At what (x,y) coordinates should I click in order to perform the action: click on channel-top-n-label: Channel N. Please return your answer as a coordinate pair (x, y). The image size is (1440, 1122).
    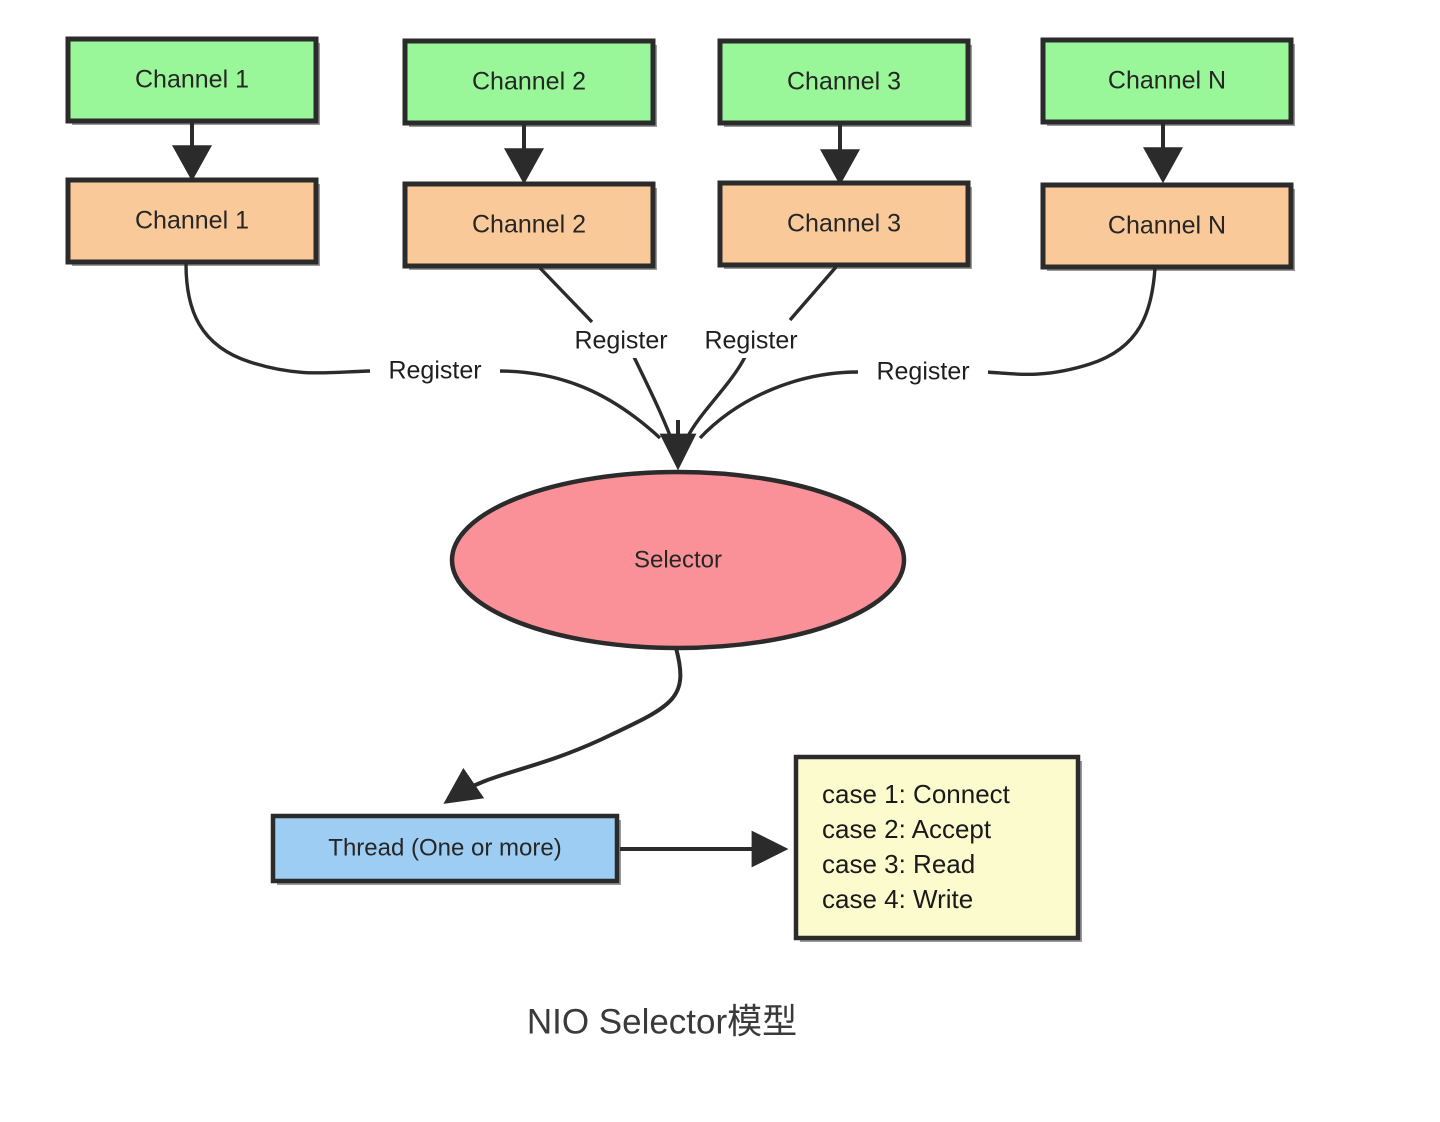
    Looking at the image, I should click on (1167, 81).